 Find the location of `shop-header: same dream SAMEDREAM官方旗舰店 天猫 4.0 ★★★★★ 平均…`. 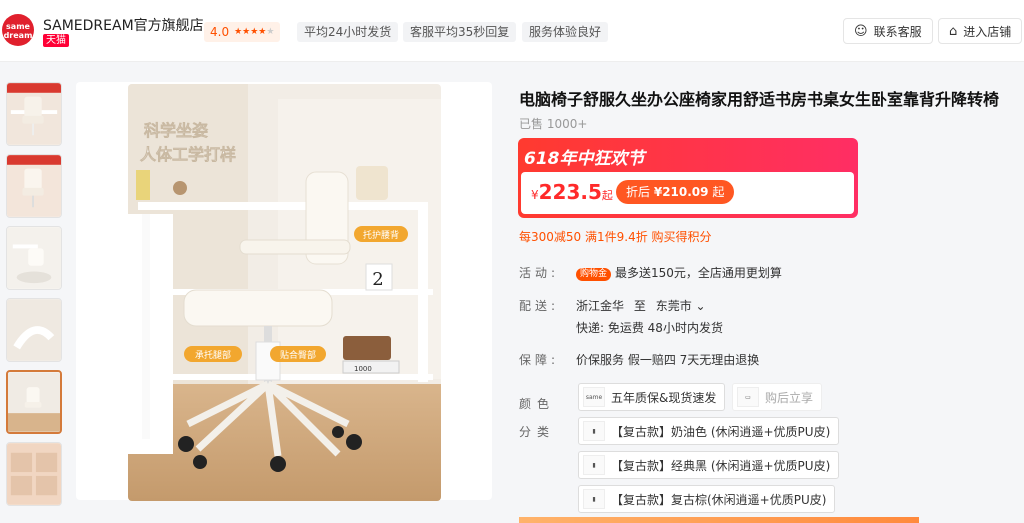

shop-header: same dream SAMEDREAM官方旗舰店 天猫 4.0 ★★★★★ 平均… is located at coordinates (512, 31).